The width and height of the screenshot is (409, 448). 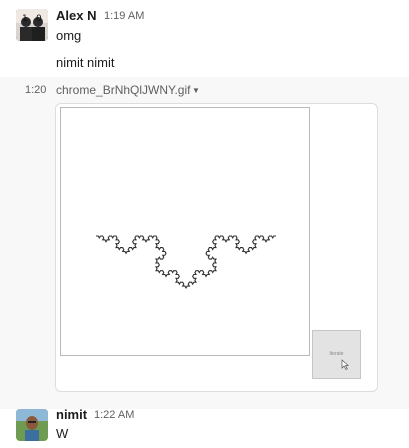 What do you see at coordinates (85, 62) in the screenshot?
I see `message-text: nimit nimit` at bounding box center [85, 62].